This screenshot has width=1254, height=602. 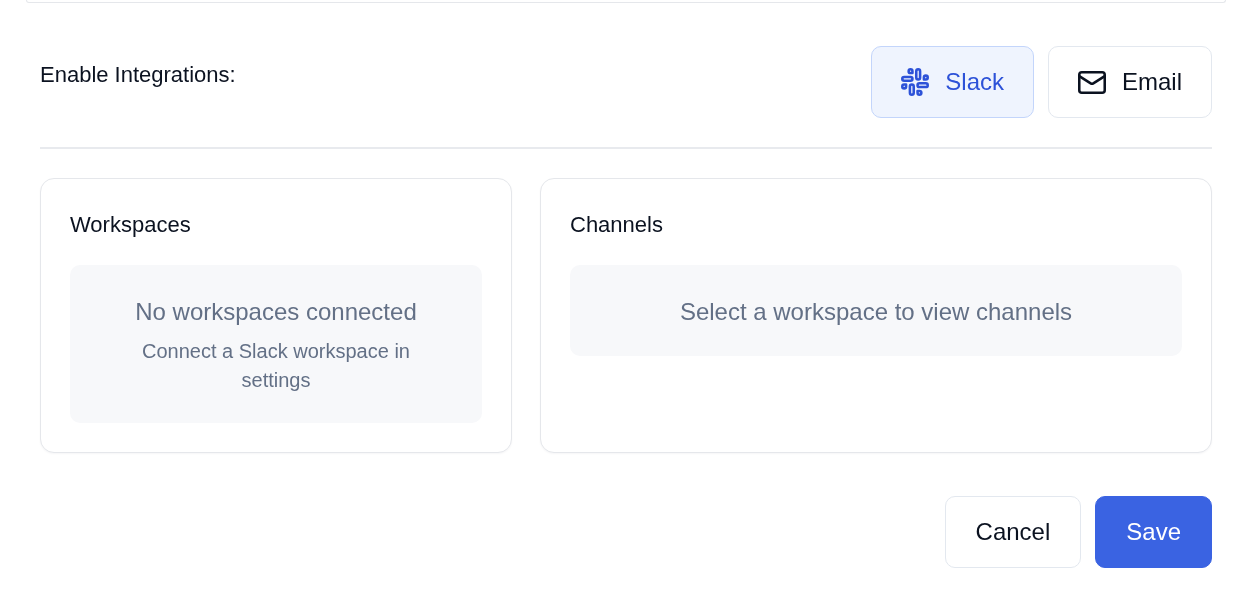 What do you see at coordinates (1013, 532) in the screenshot?
I see `cancel-button: Cancel` at bounding box center [1013, 532].